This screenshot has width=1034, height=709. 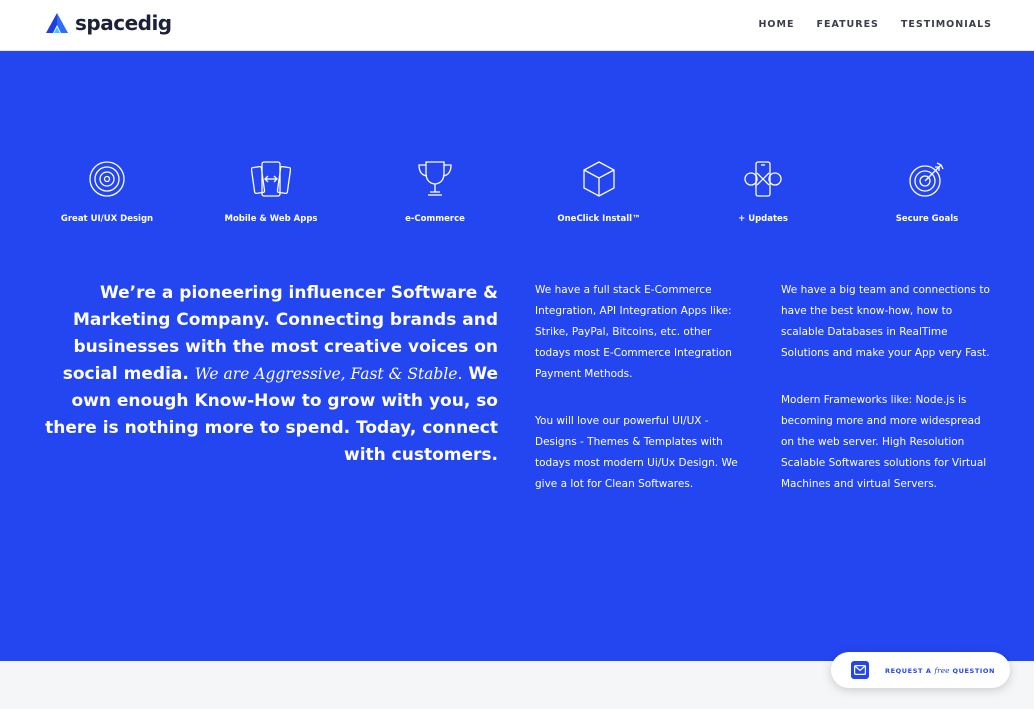 I want to click on devices-icon, so click(x=271, y=179).